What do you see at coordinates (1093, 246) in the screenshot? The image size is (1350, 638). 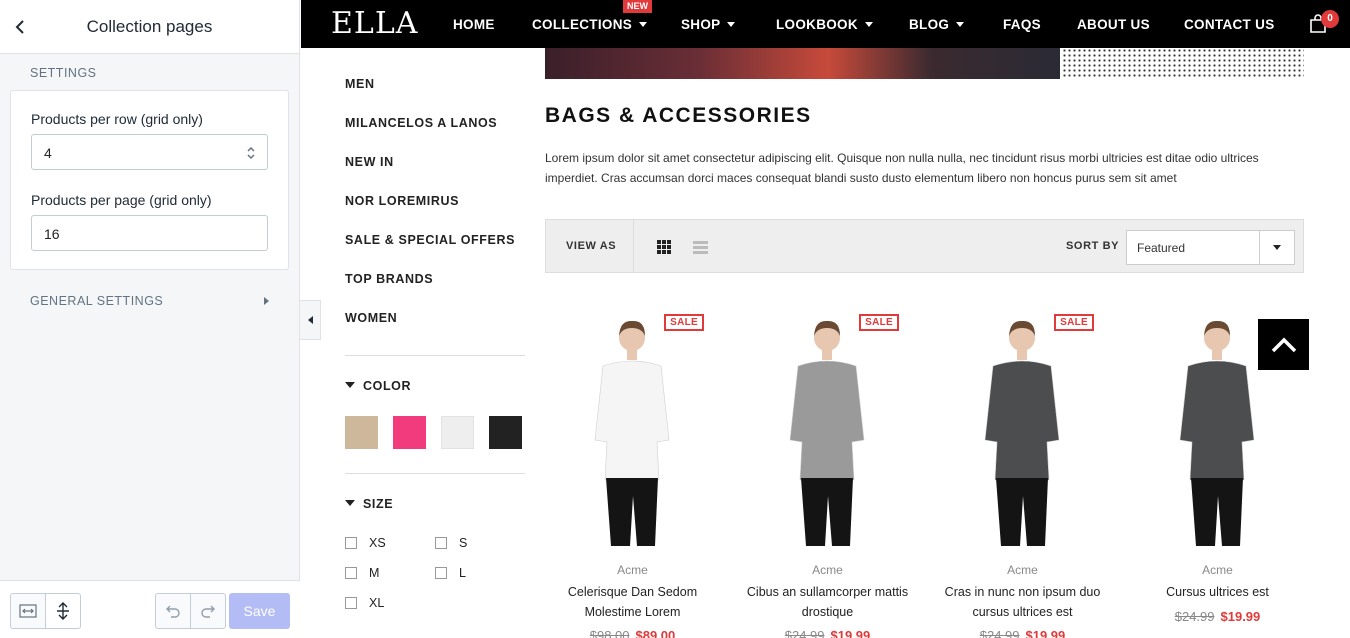 I see `sort-by-label: SORT BY` at bounding box center [1093, 246].